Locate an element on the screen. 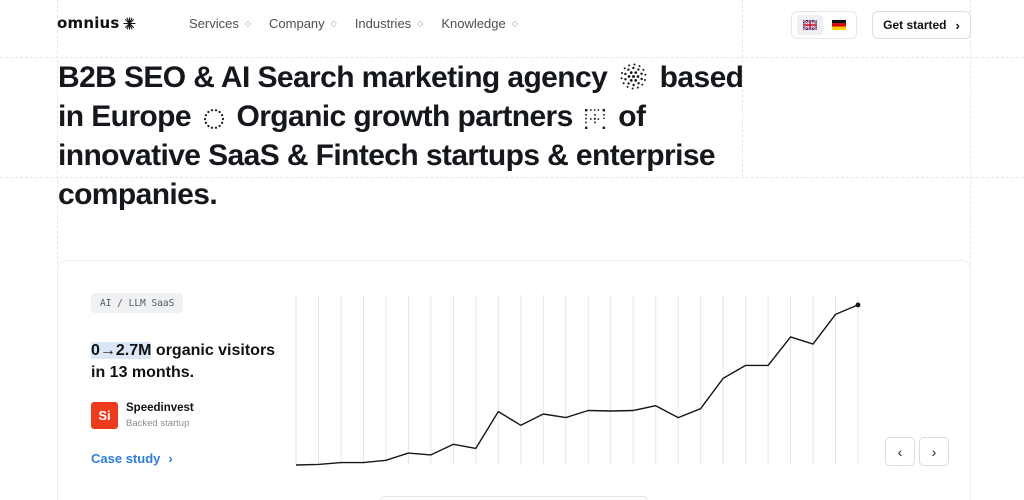  hero-text-part1: B2B SEO & AI Search marketing agency is located at coordinates (333, 77).